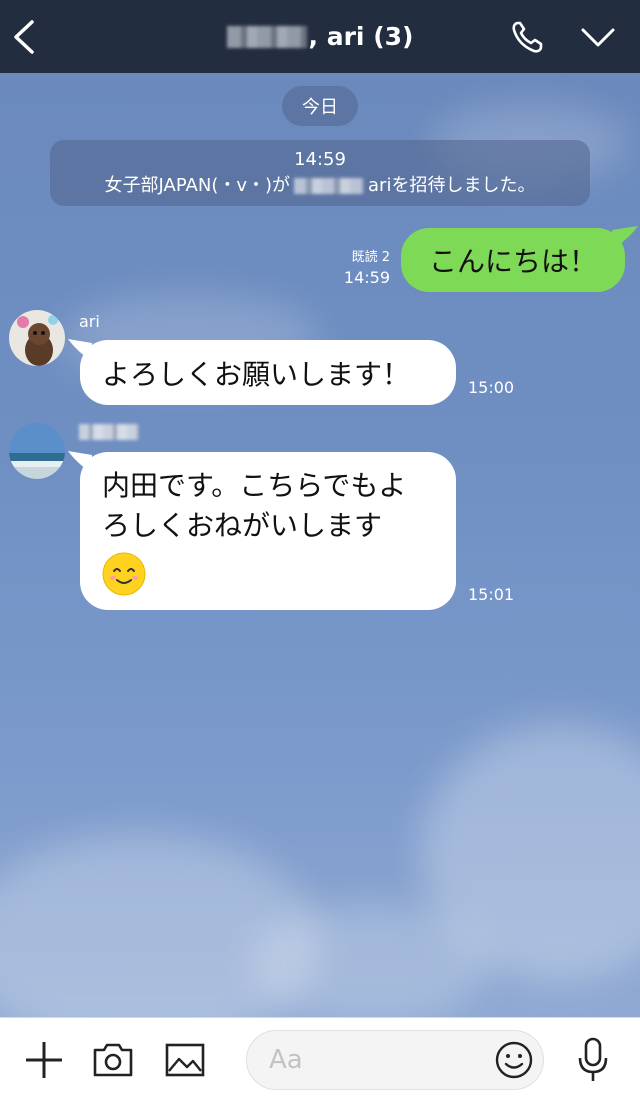  What do you see at coordinates (366, 277) in the screenshot?
I see `outgoing-message-time: 14:59` at bounding box center [366, 277].